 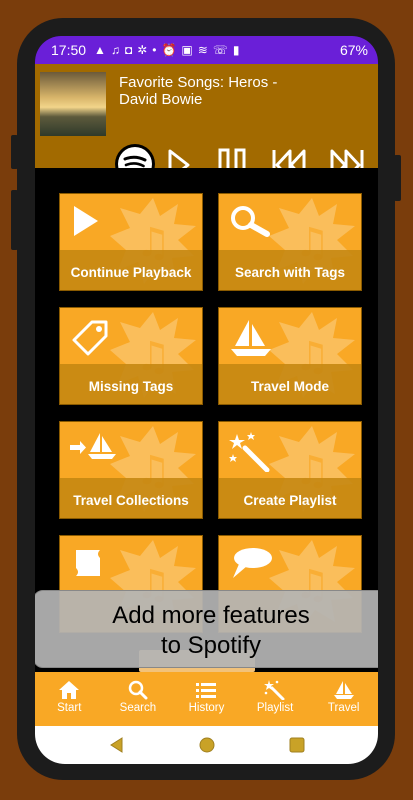 I want to click on scroll-icon, so click(x=88, y=563).